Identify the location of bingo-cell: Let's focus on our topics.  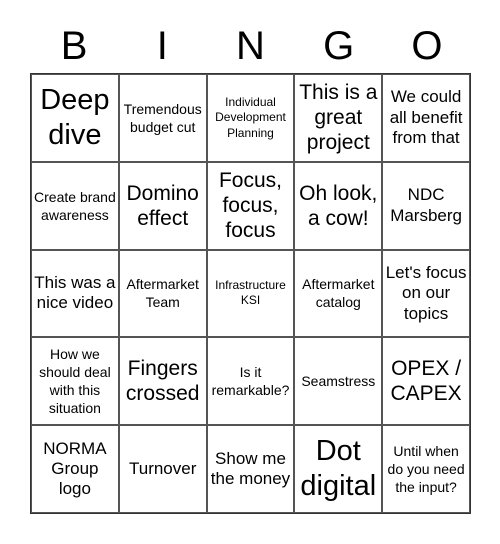
(426, 293).